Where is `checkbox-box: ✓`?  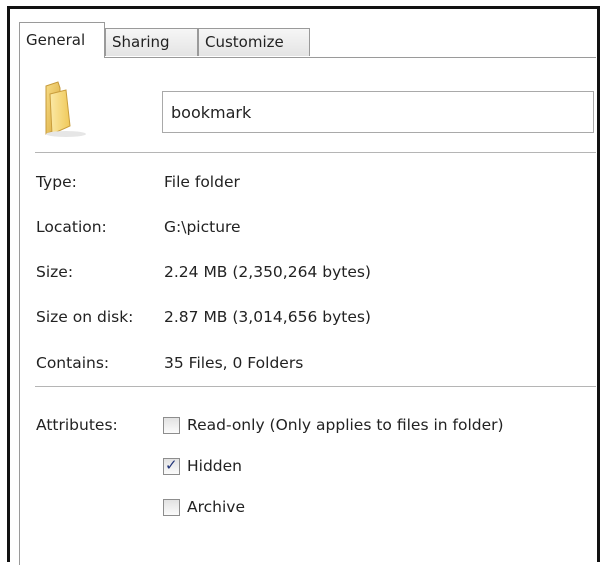 checkbox-box: ✓ is located at coordinates (171, 465).